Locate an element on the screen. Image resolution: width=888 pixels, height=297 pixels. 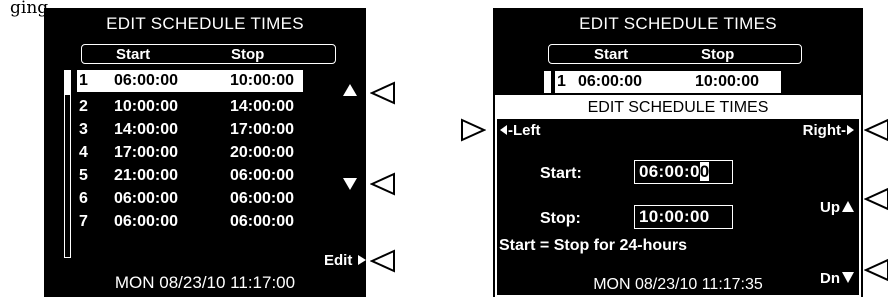
row-start-time: 21:00:00 is located at coordinates (146, 175).